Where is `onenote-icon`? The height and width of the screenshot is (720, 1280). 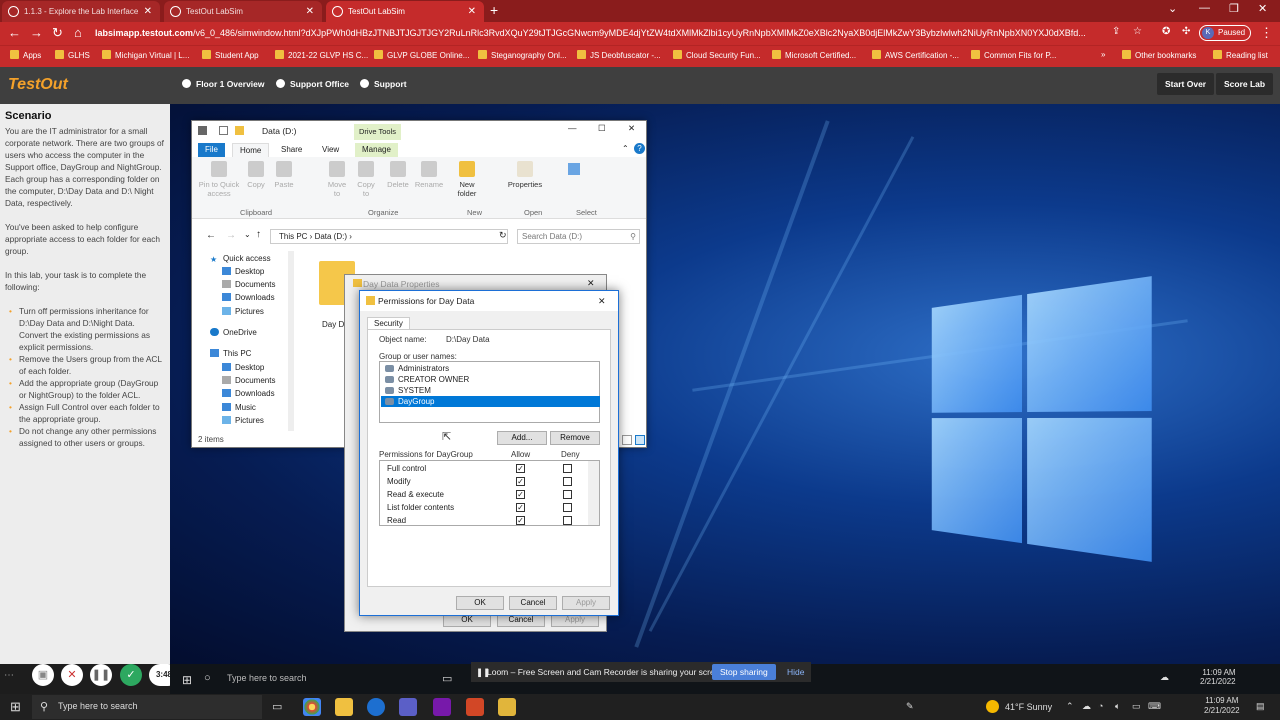 onenote-icon is located at coordinates (442, 707).